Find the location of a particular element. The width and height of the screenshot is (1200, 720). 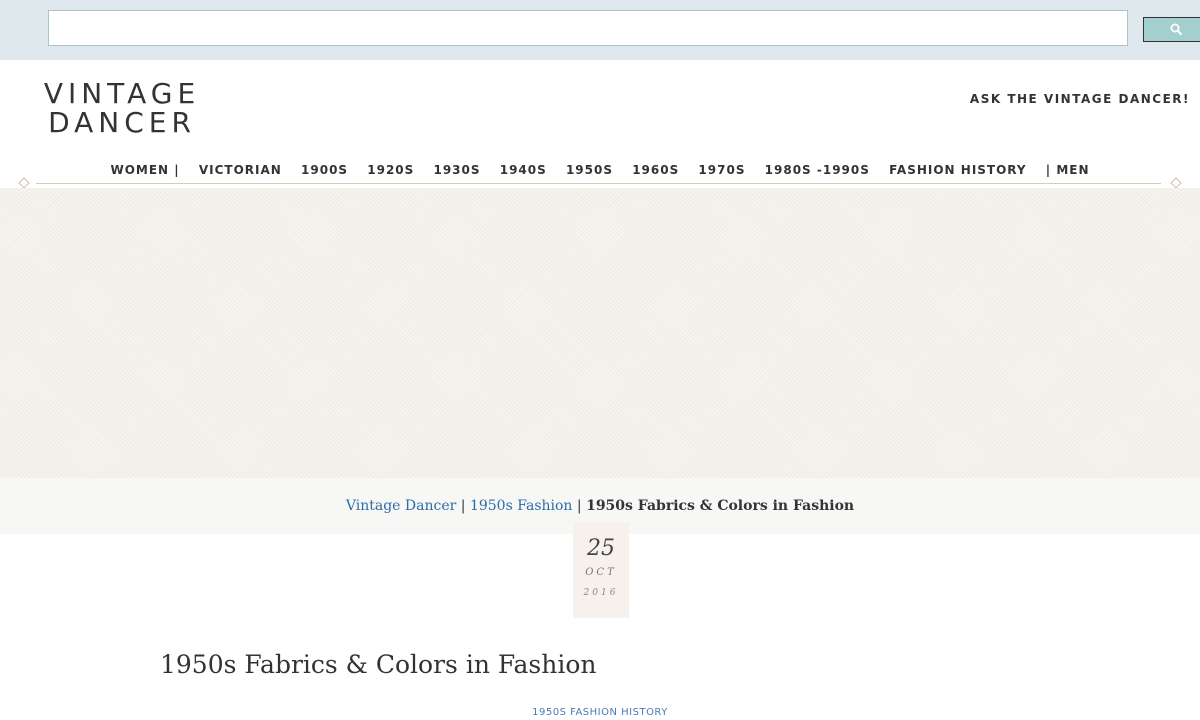

post-date-year: 2016 is located at coordinates (601, 593).